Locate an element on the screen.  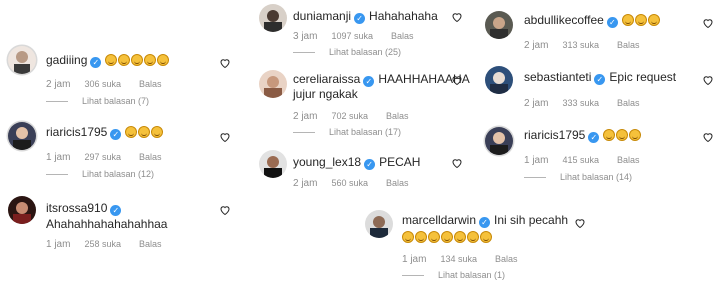
timestamp: 3 jam is located at coordinates (305, 36).